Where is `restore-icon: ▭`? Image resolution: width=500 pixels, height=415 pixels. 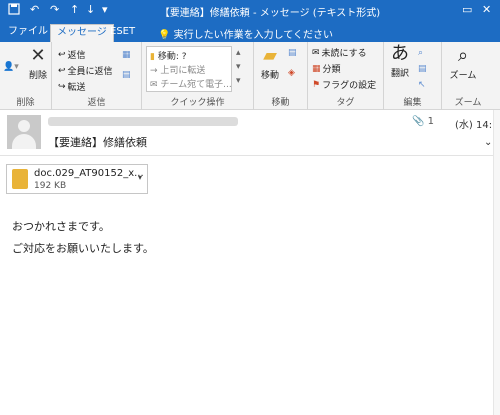 restore-icon: ▭ is located at coordinates (467, 9).